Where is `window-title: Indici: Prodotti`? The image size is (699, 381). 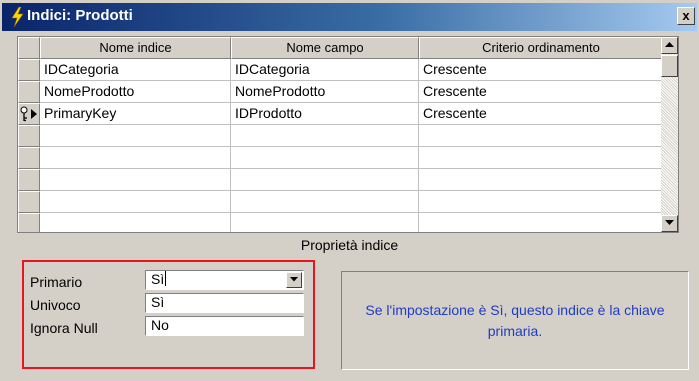 window-title: Indici: Prodotti is located at coordinates (80, 15).